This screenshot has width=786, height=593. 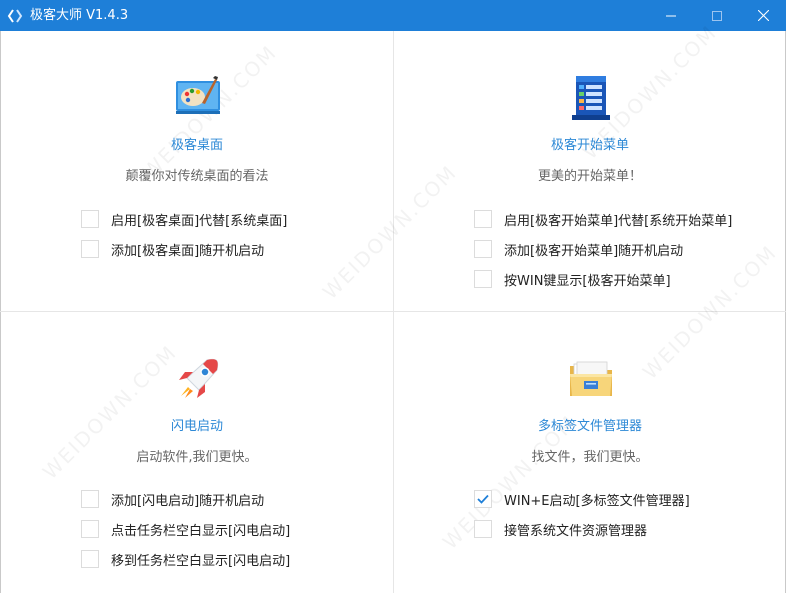 I want to click on close-button, so click(x=763, y=15).